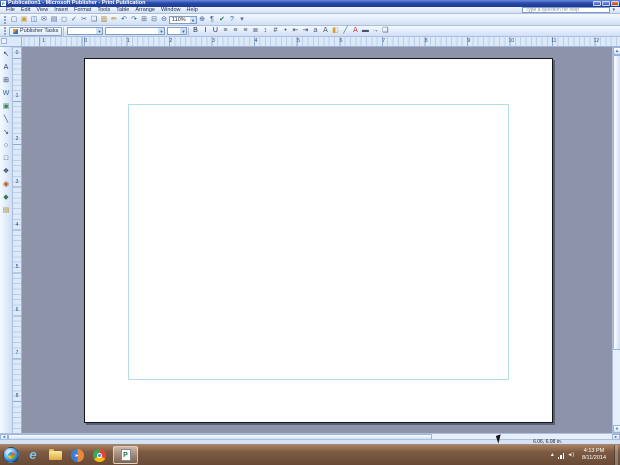  Describe the element at coordinates (6, 171) in the screenshot. I see `autoshapes-tool: ❖` at that location.